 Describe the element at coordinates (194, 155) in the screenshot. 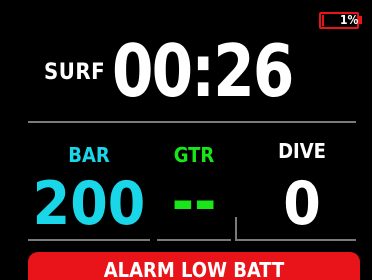

I see `gtr-label: GTR` at that location.